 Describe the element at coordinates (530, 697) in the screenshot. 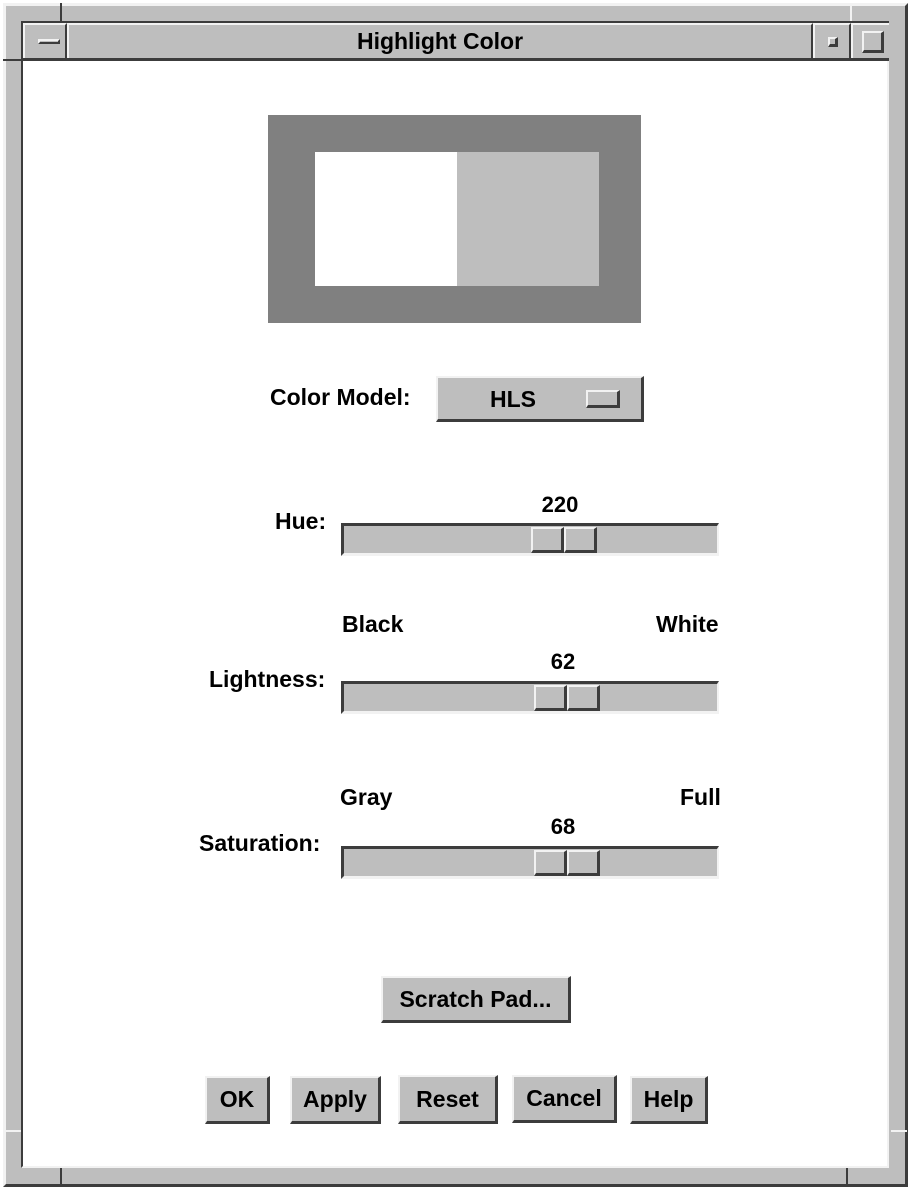

I see `lightness-slider` at that location.